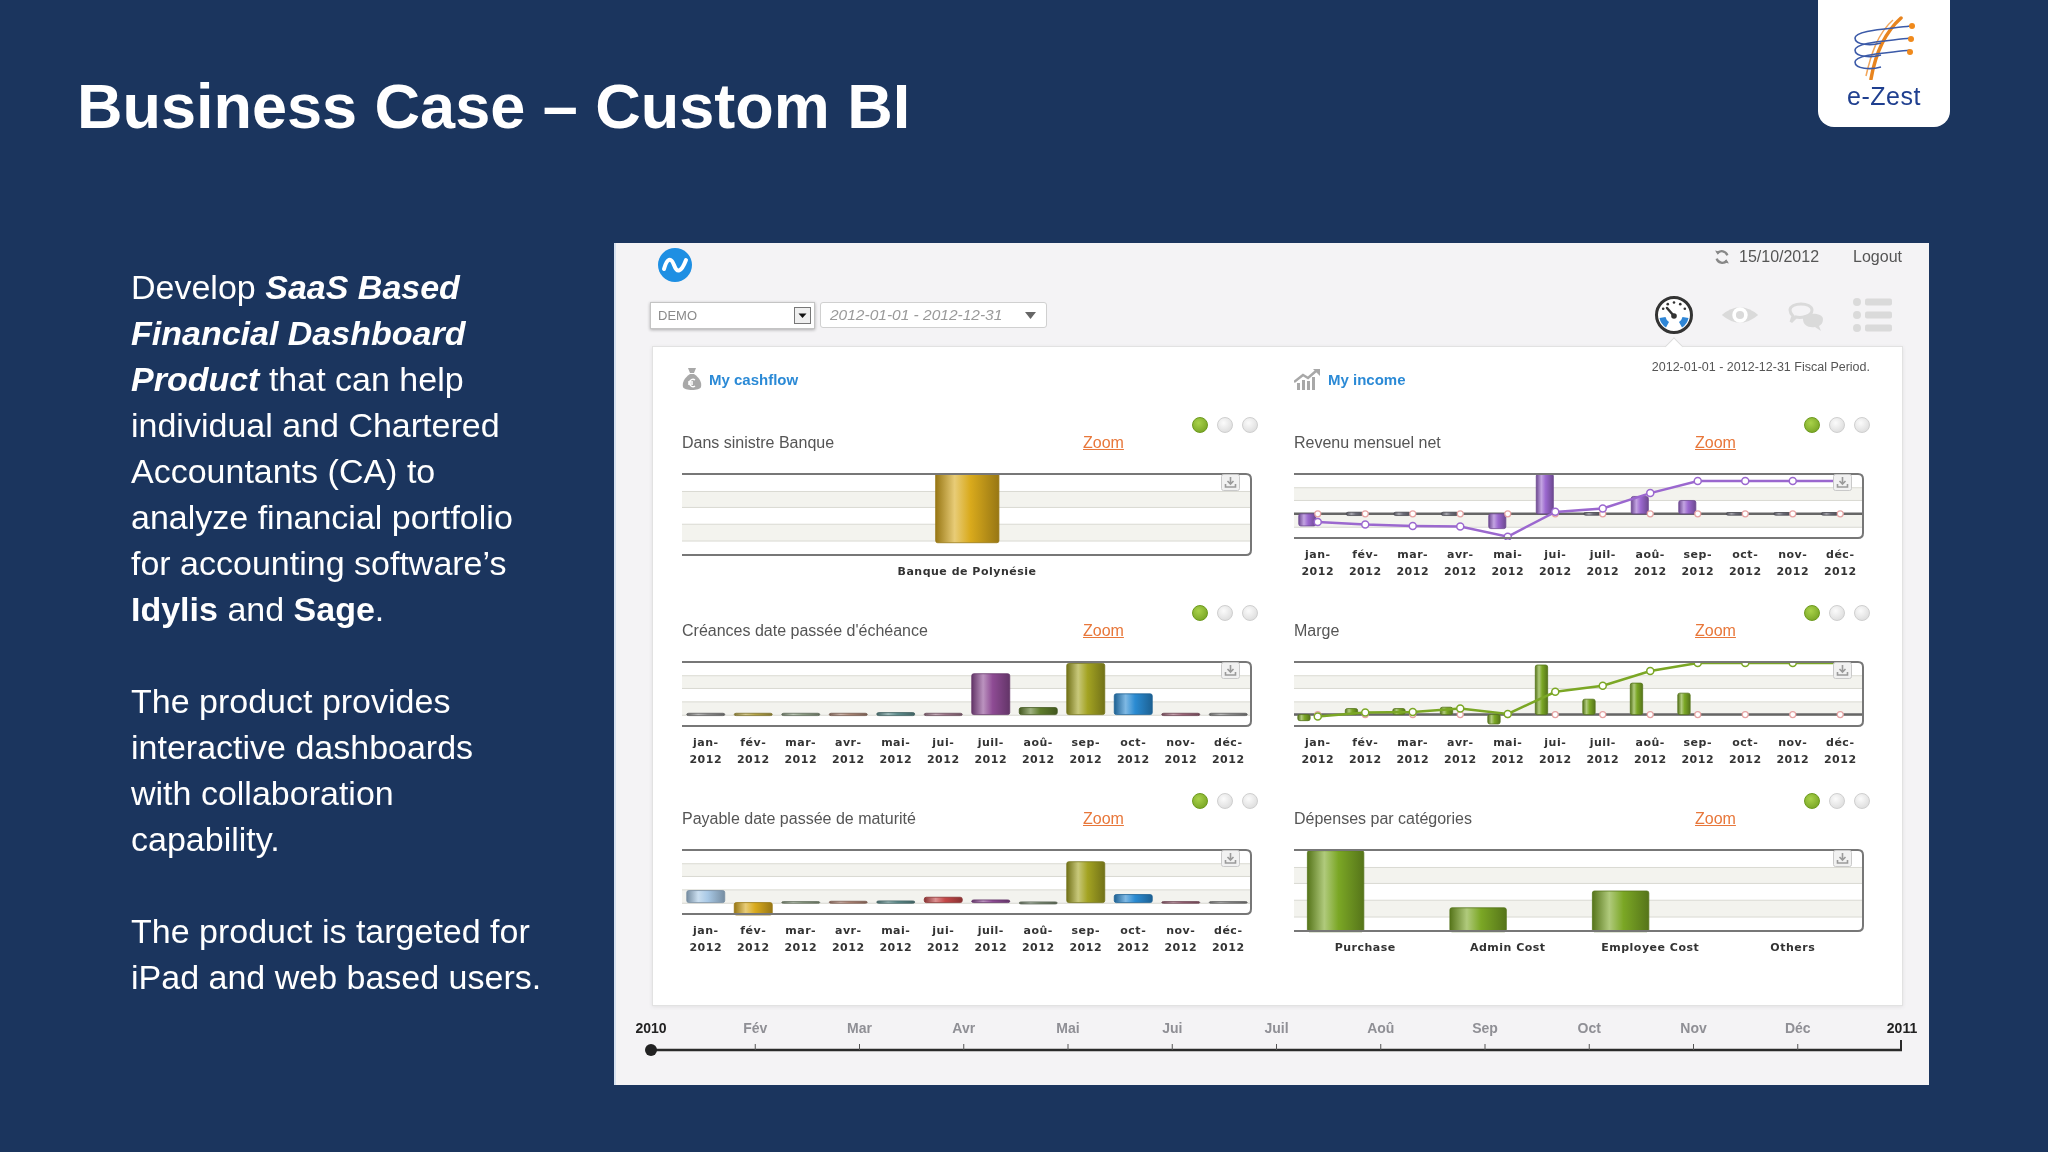 This screenshot has width=2048, height=1152. Describe the element at coordinates (1674, 315) in the screenshot. I see `gauge-icon` at that location.